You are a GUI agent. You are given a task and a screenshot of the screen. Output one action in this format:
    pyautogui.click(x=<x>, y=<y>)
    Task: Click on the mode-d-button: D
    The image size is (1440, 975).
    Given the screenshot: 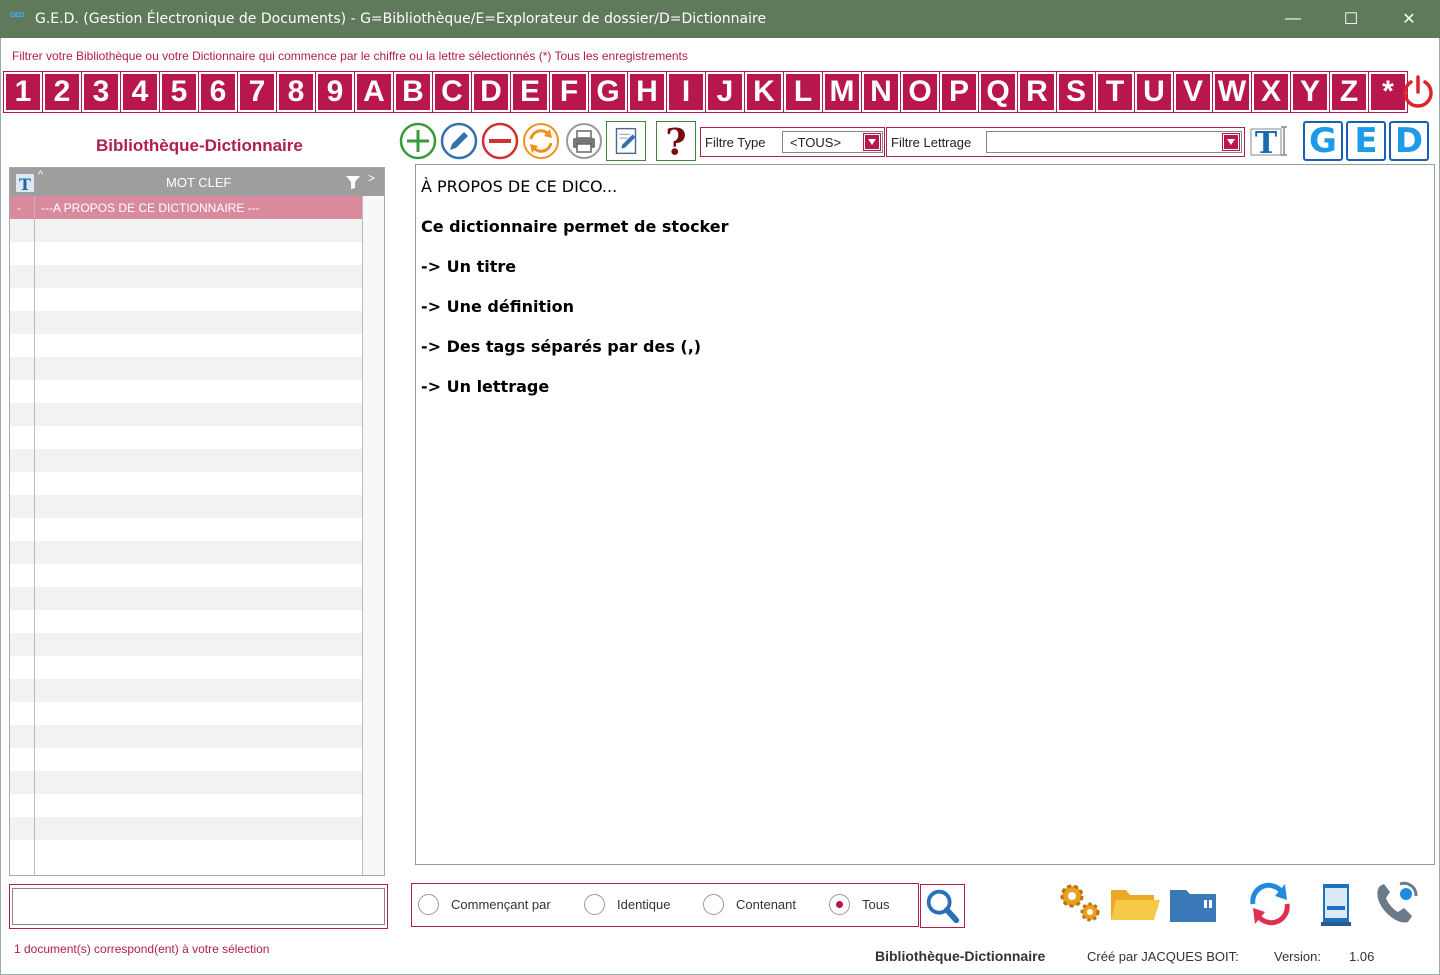 What is the action you would take?
    pyautogui.click(x=1409, y=141)
    